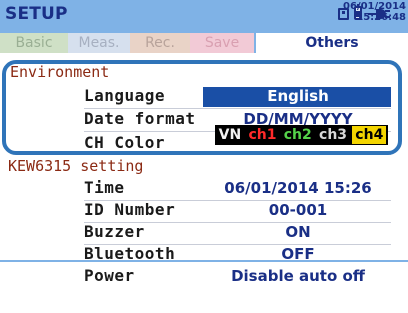 The height and width of the screenshot is (313, 408). What do you see at coordinates (381, 17) in the screenshot?
I see `clock-time: 15:26:48` at bounding box center [381, 17].